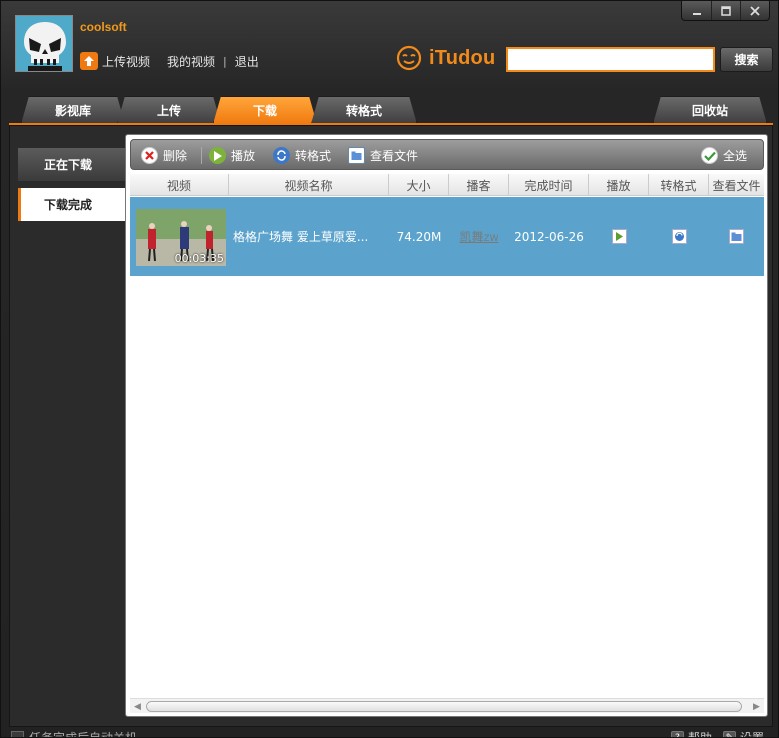 Image resolution: width=779 pixels, height=738 pixels. I want to click on maximize-icon, so click(726, 10).